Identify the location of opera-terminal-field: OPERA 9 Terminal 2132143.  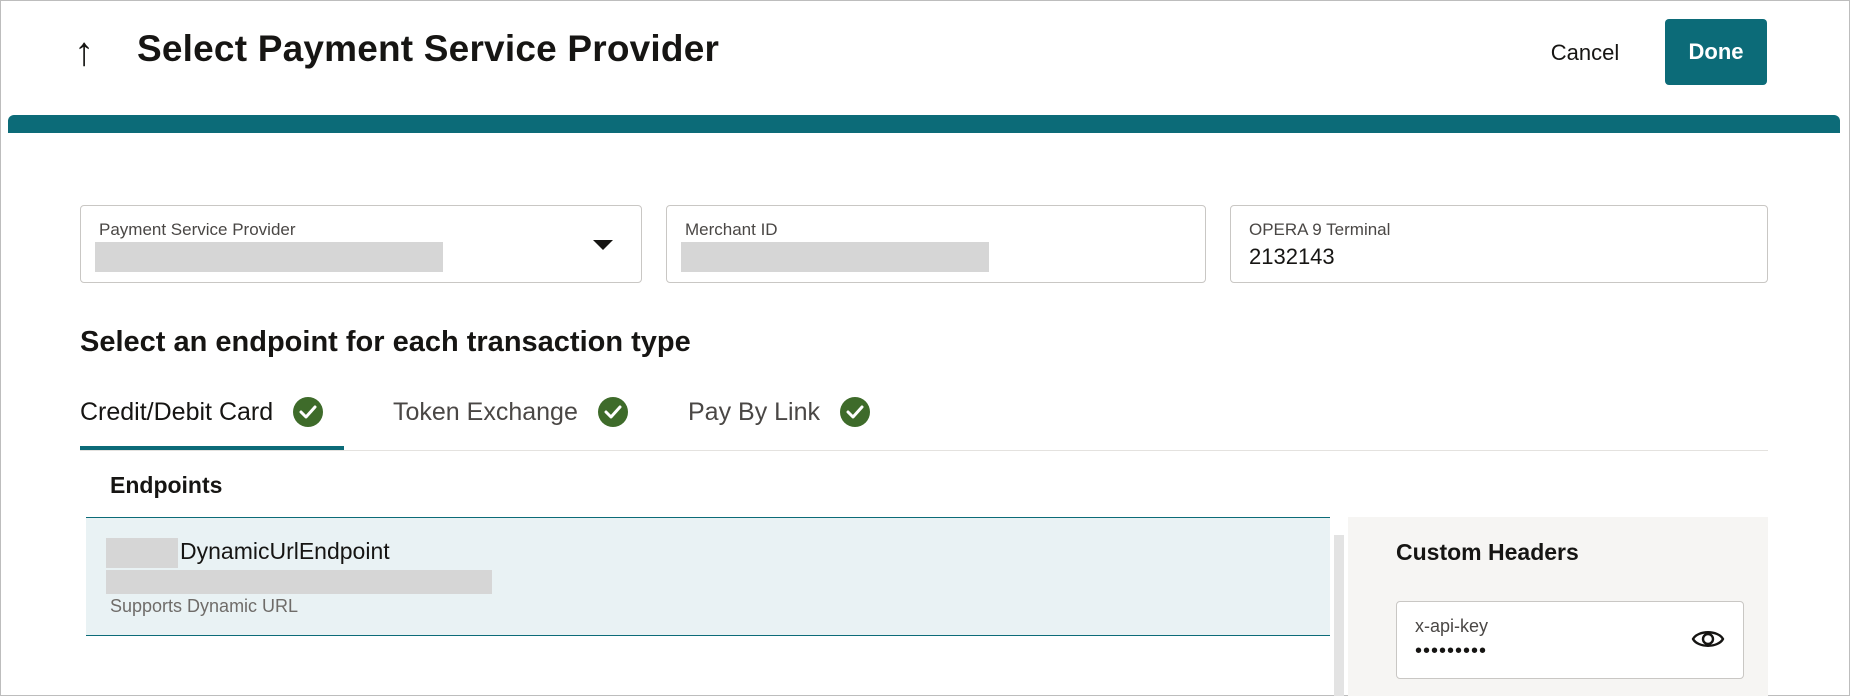
(1499, 244).